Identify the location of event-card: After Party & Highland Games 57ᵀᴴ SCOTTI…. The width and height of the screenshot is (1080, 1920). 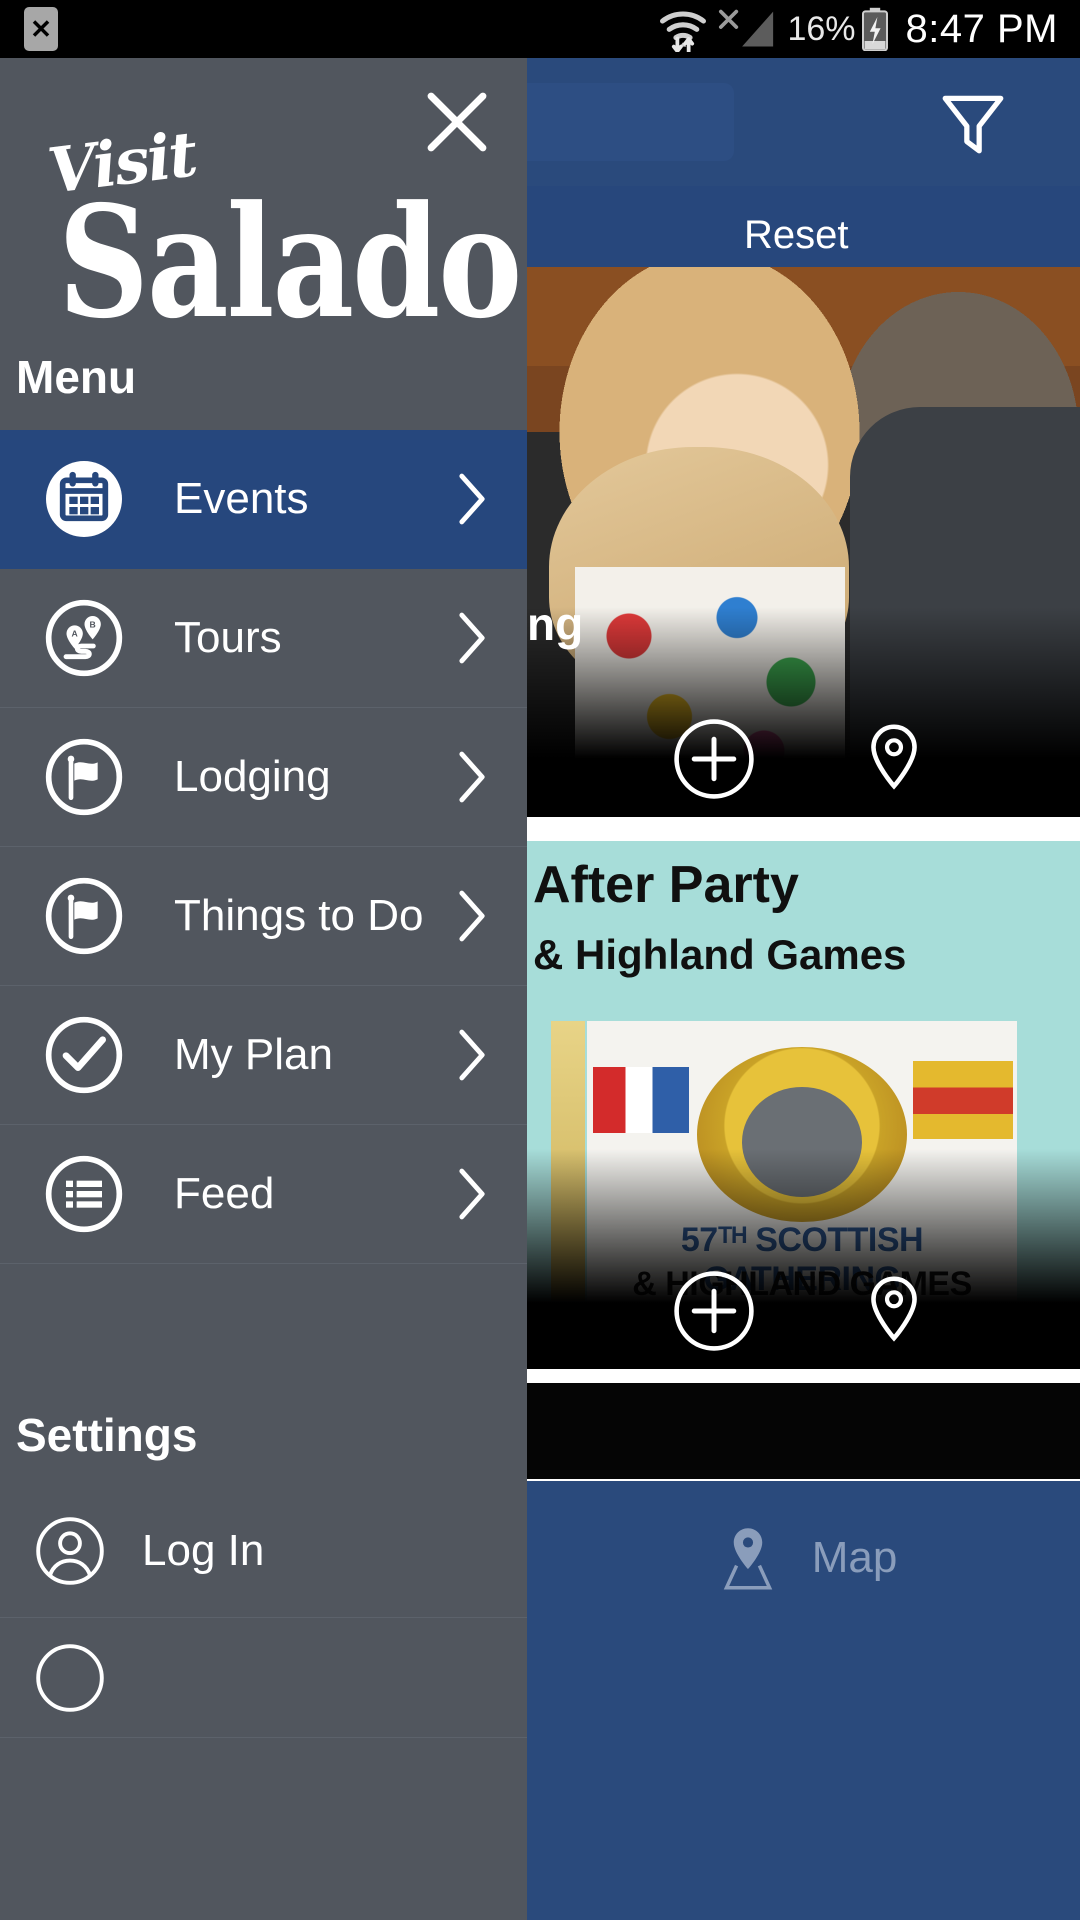
(803, 1105).